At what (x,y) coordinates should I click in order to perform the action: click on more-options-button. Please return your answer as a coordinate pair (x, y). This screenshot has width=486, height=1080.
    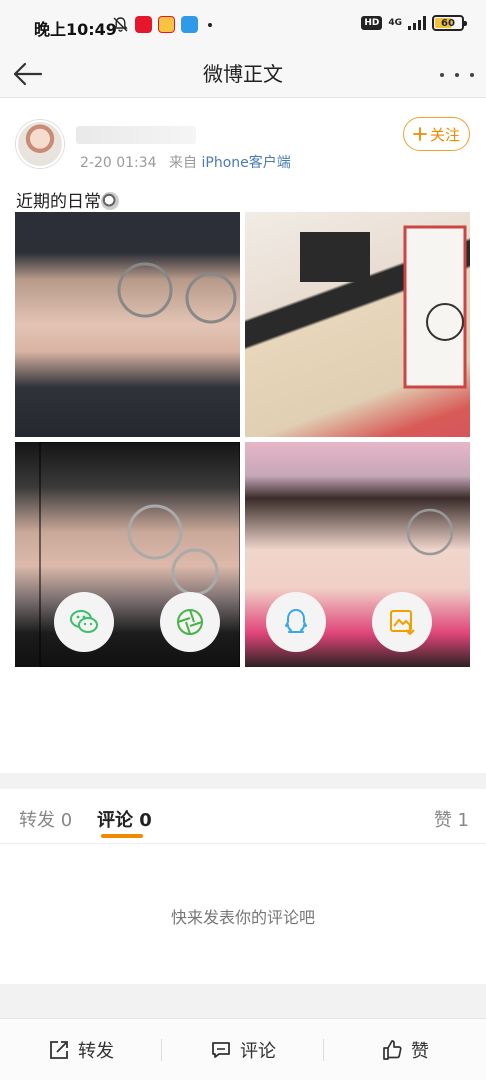
    Looking at the image, I should click on (457, 75).